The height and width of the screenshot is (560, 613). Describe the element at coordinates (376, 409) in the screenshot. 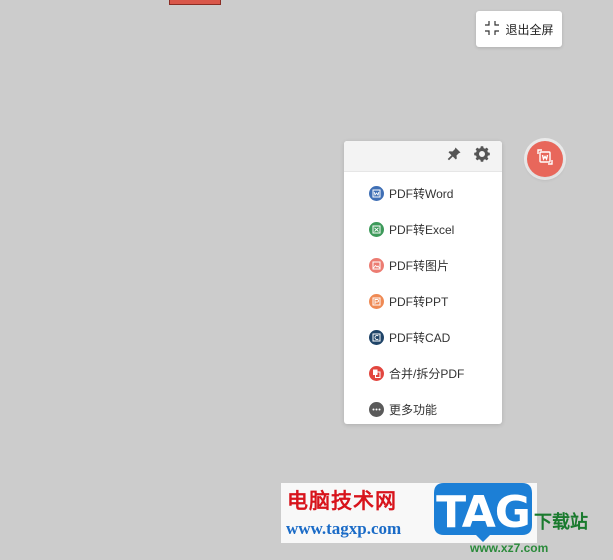

I see `more-icon` at that location.